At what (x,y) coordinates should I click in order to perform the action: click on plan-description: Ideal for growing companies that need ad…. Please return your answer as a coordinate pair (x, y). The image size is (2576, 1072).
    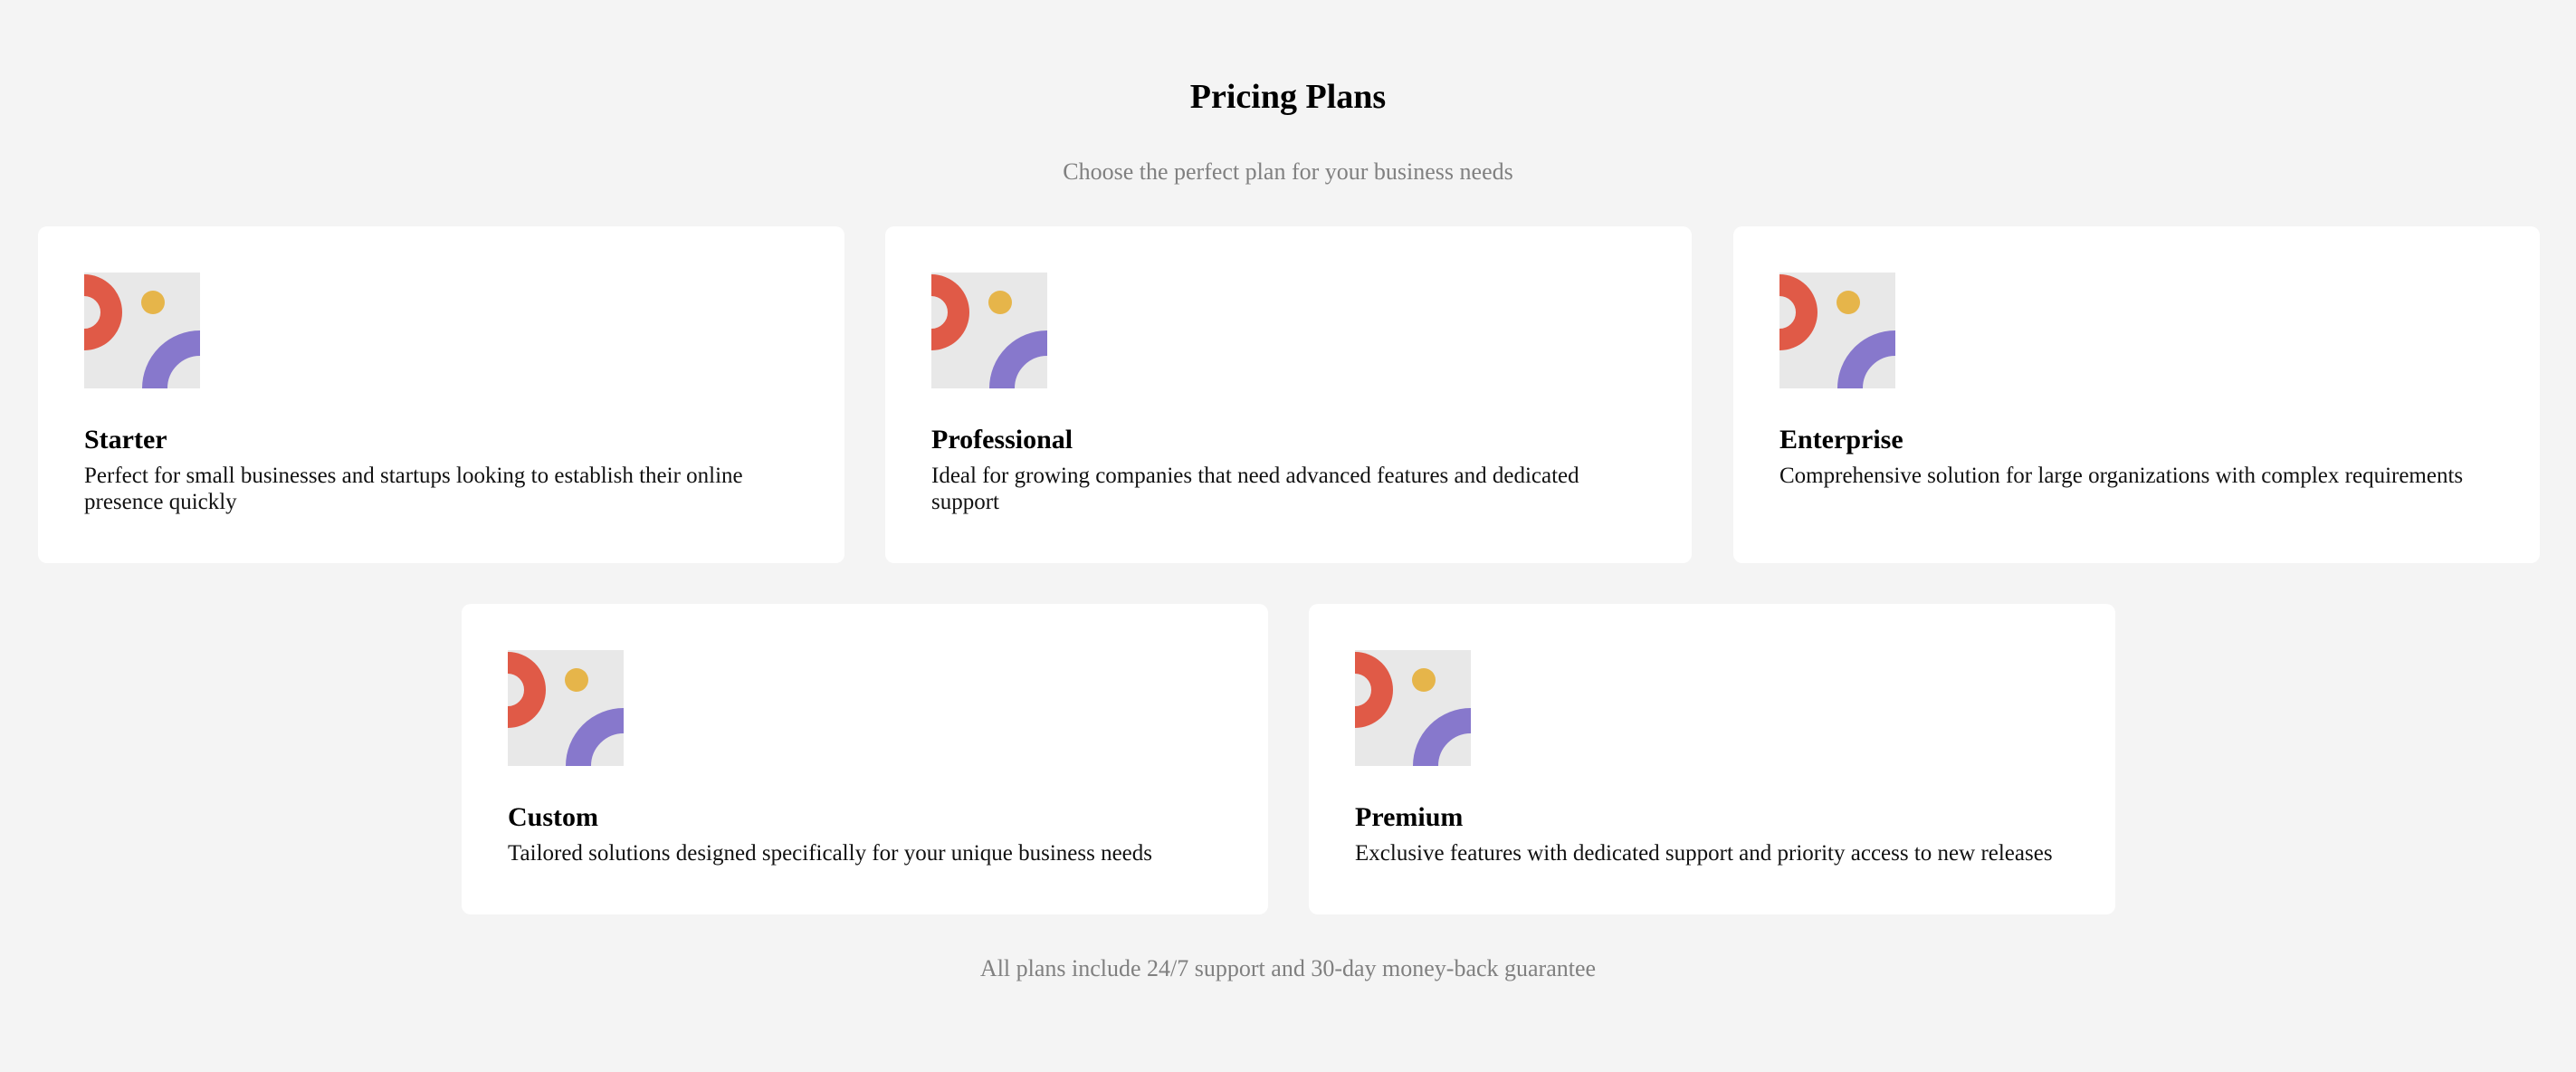
    Looking at the image, I should click on (1255, 489).